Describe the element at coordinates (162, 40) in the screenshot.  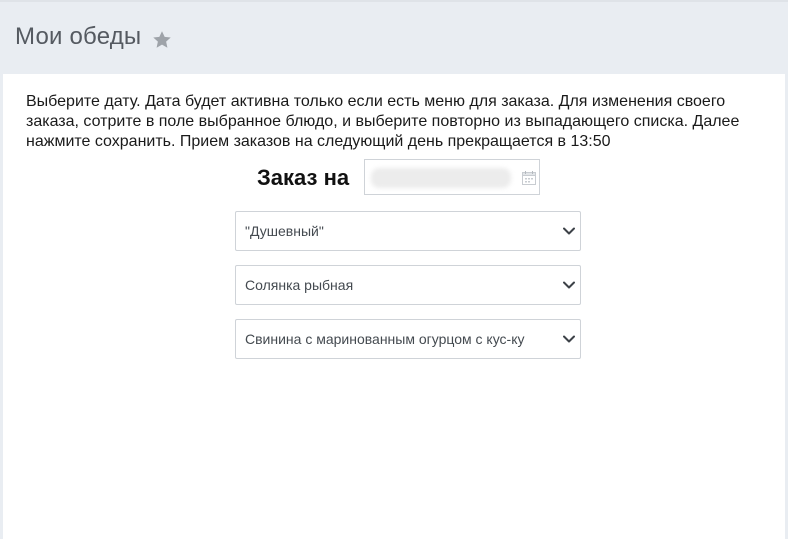
I see `star-icon` at that location.